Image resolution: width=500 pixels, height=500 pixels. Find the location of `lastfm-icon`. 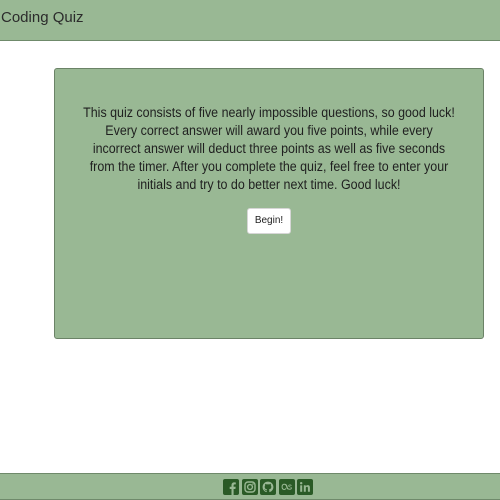

lastfm-icon is located at coordinates (287, 487).